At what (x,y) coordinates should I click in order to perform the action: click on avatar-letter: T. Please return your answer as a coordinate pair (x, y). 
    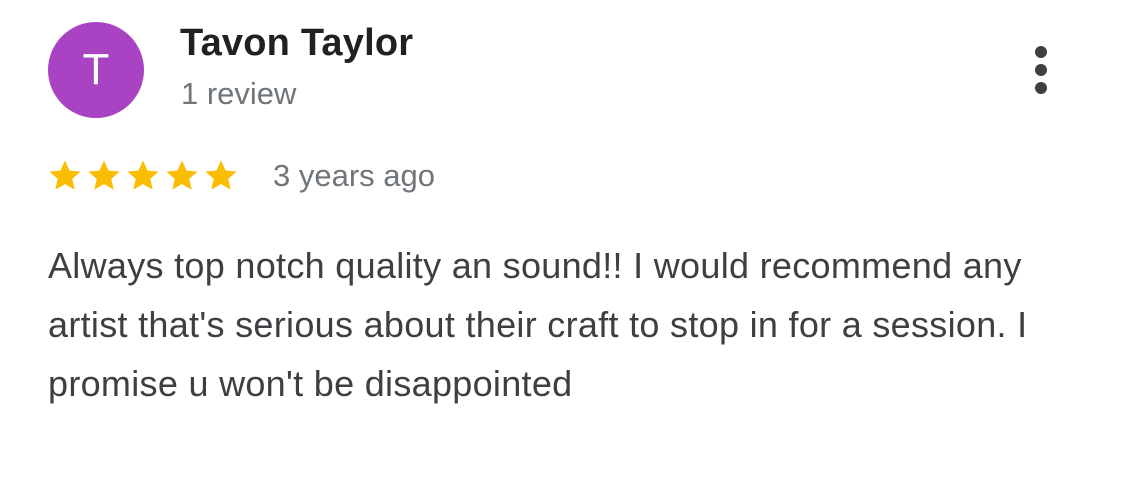
    Looking at the image, I should click on (96, 69).